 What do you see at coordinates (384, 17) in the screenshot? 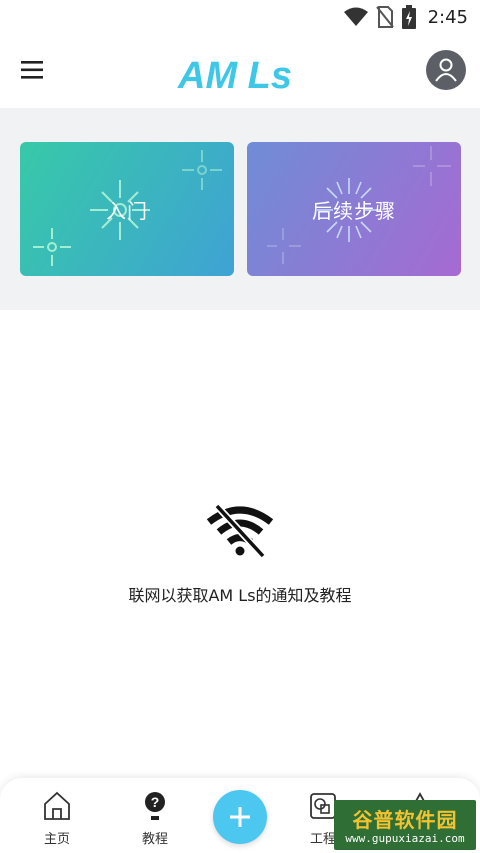
I see `no-sim-icon` at bounding box center [384, 17].